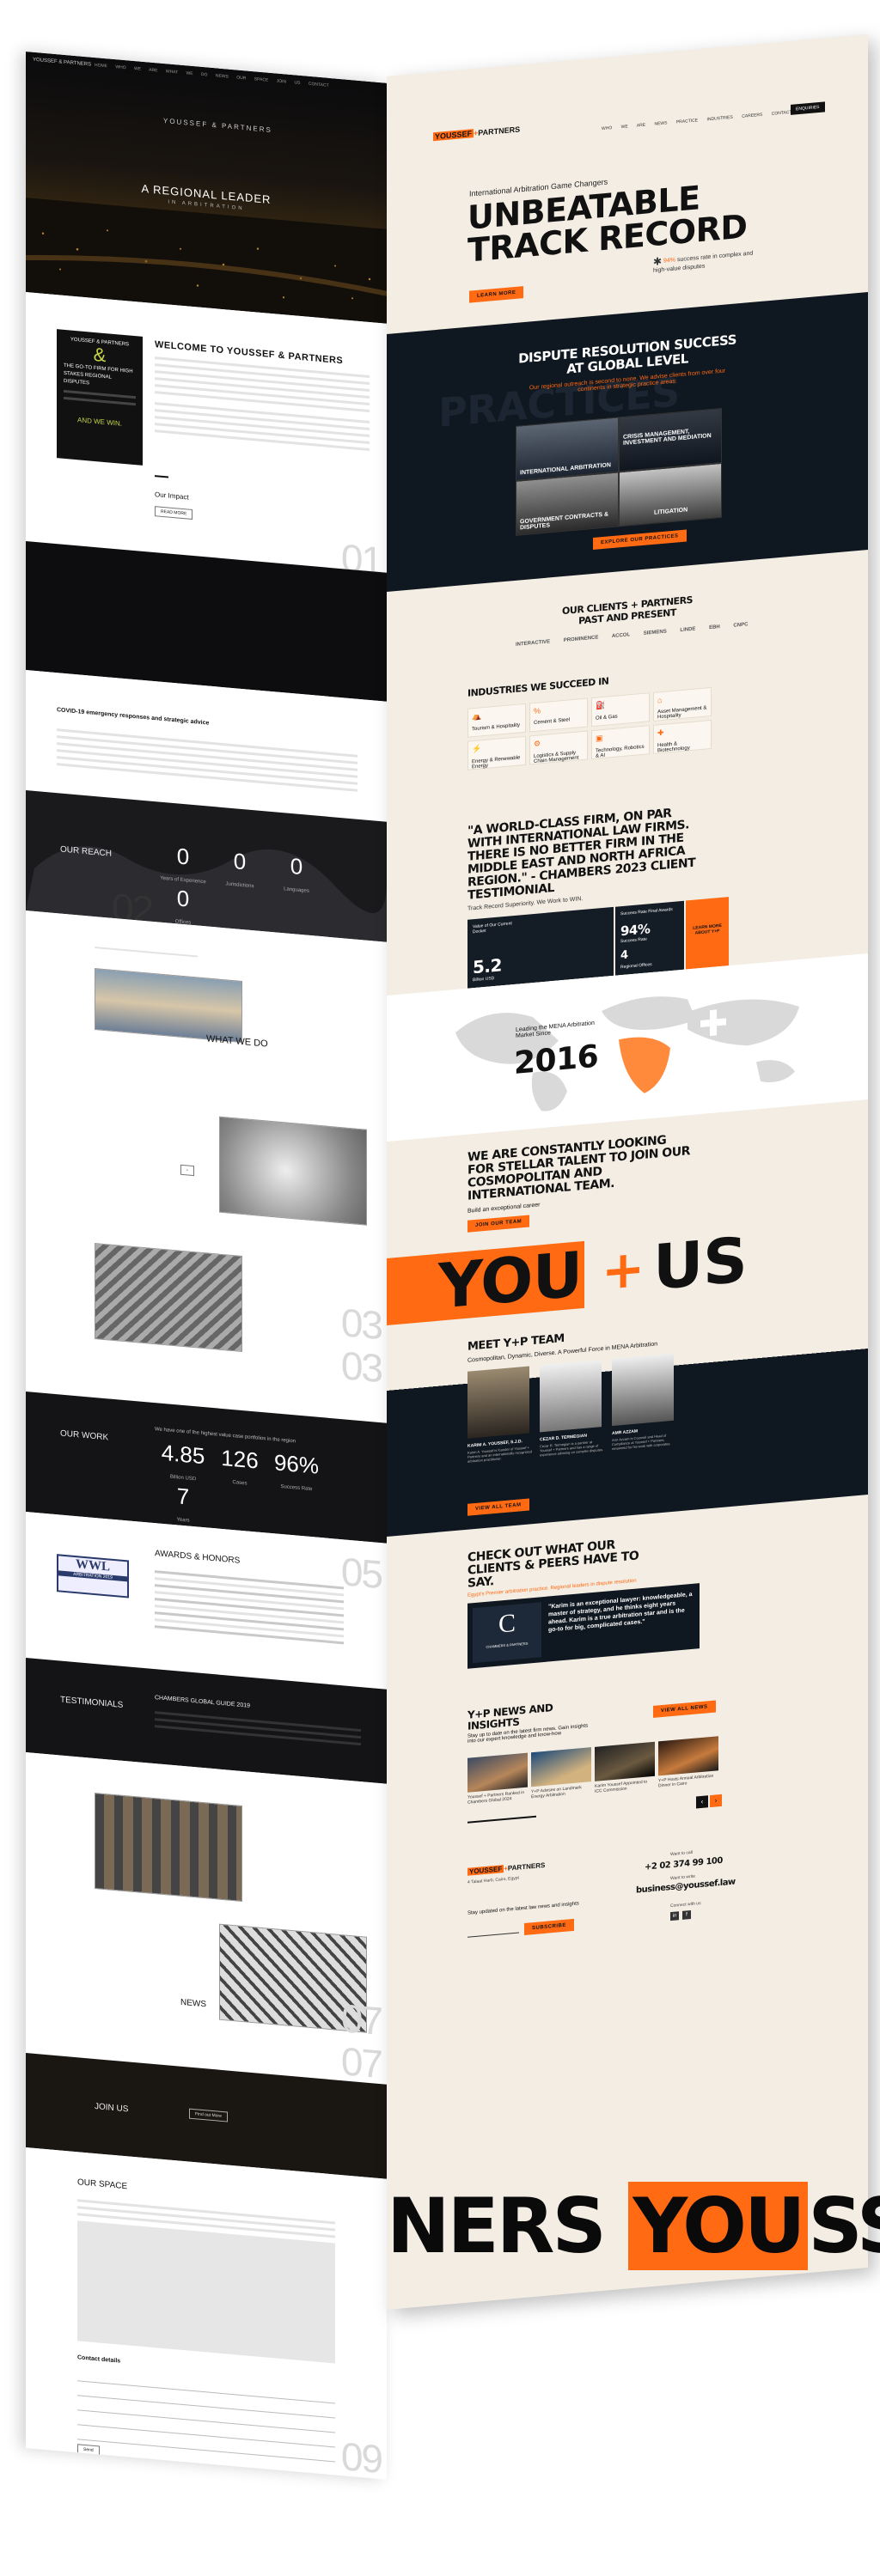 Image resolution: width=880 pixels, height=2576 pixels. Describe the element at coordinates (808, 108) in the screenshot. I see `new-enquiries-button: ENQUIRIES` at that location.